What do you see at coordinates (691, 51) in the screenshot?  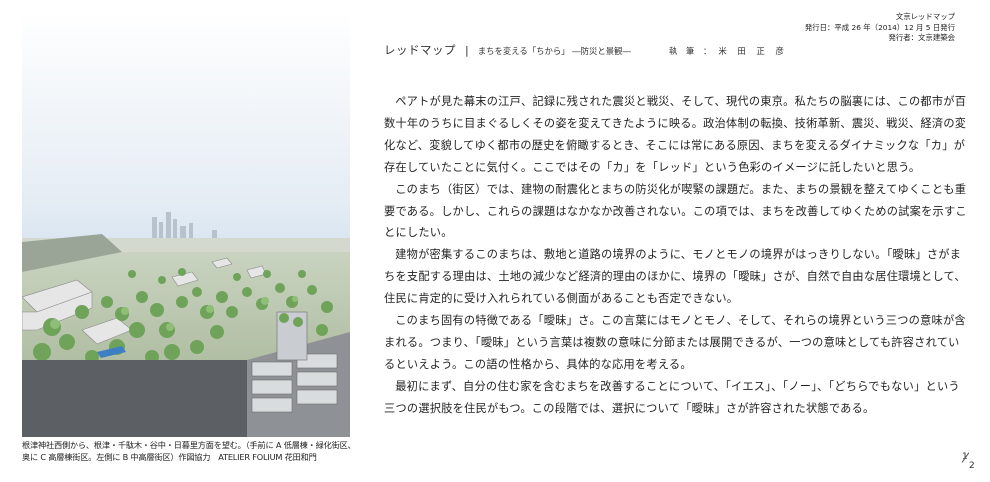 I see `author-label: 執 筆 ：` at bounding box center [691, 51].